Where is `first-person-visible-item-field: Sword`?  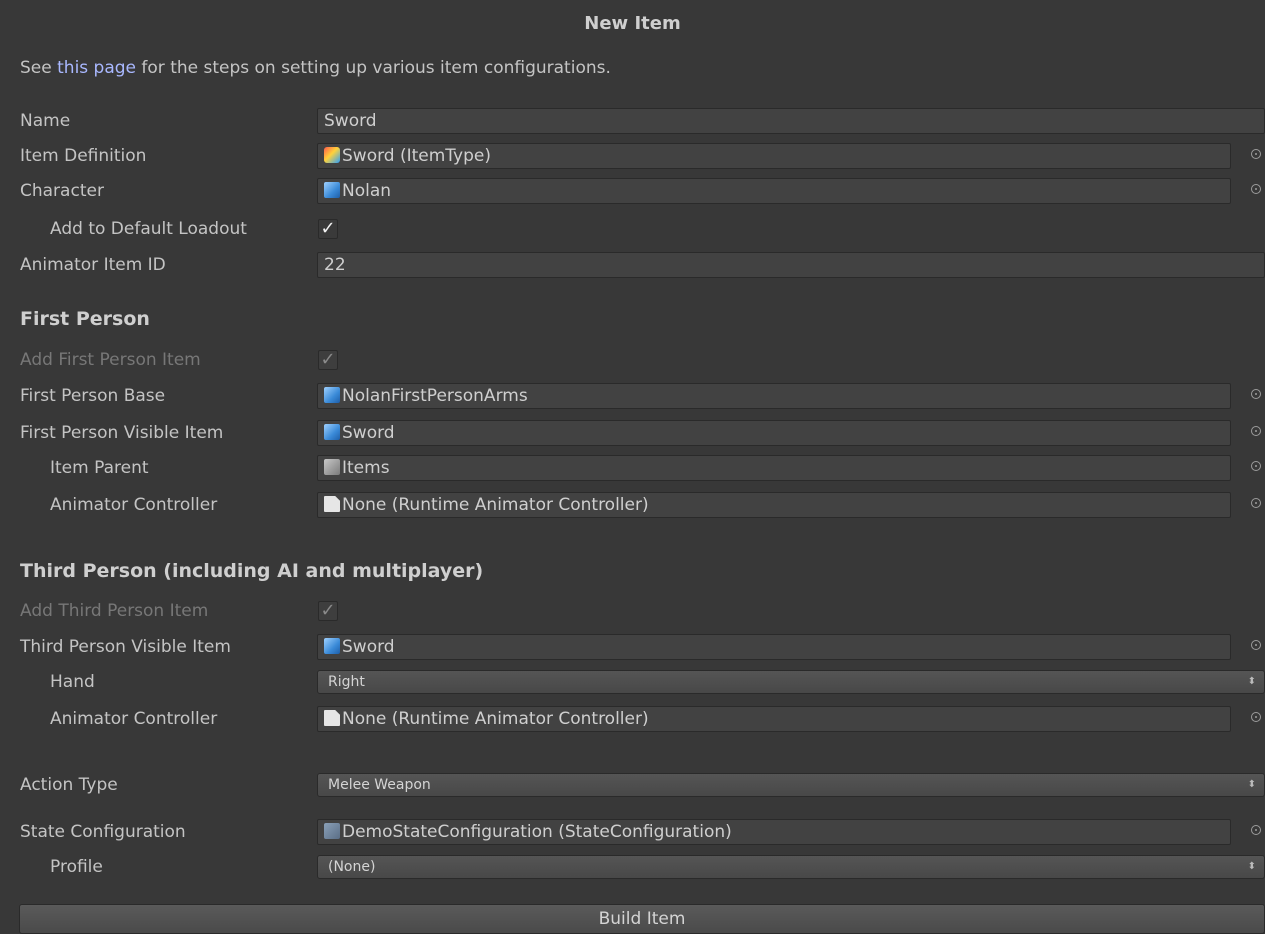 first-person-visible-item-field: Sword is located at coordinates (774, 433).